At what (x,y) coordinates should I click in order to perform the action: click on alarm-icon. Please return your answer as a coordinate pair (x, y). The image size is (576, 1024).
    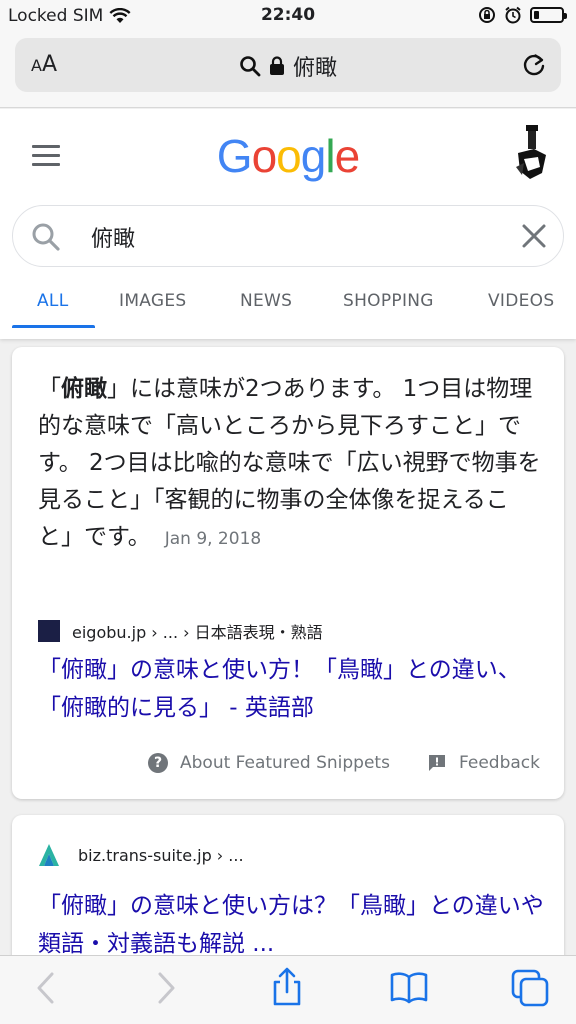
    Looking at the image, I should click on (513, 15).